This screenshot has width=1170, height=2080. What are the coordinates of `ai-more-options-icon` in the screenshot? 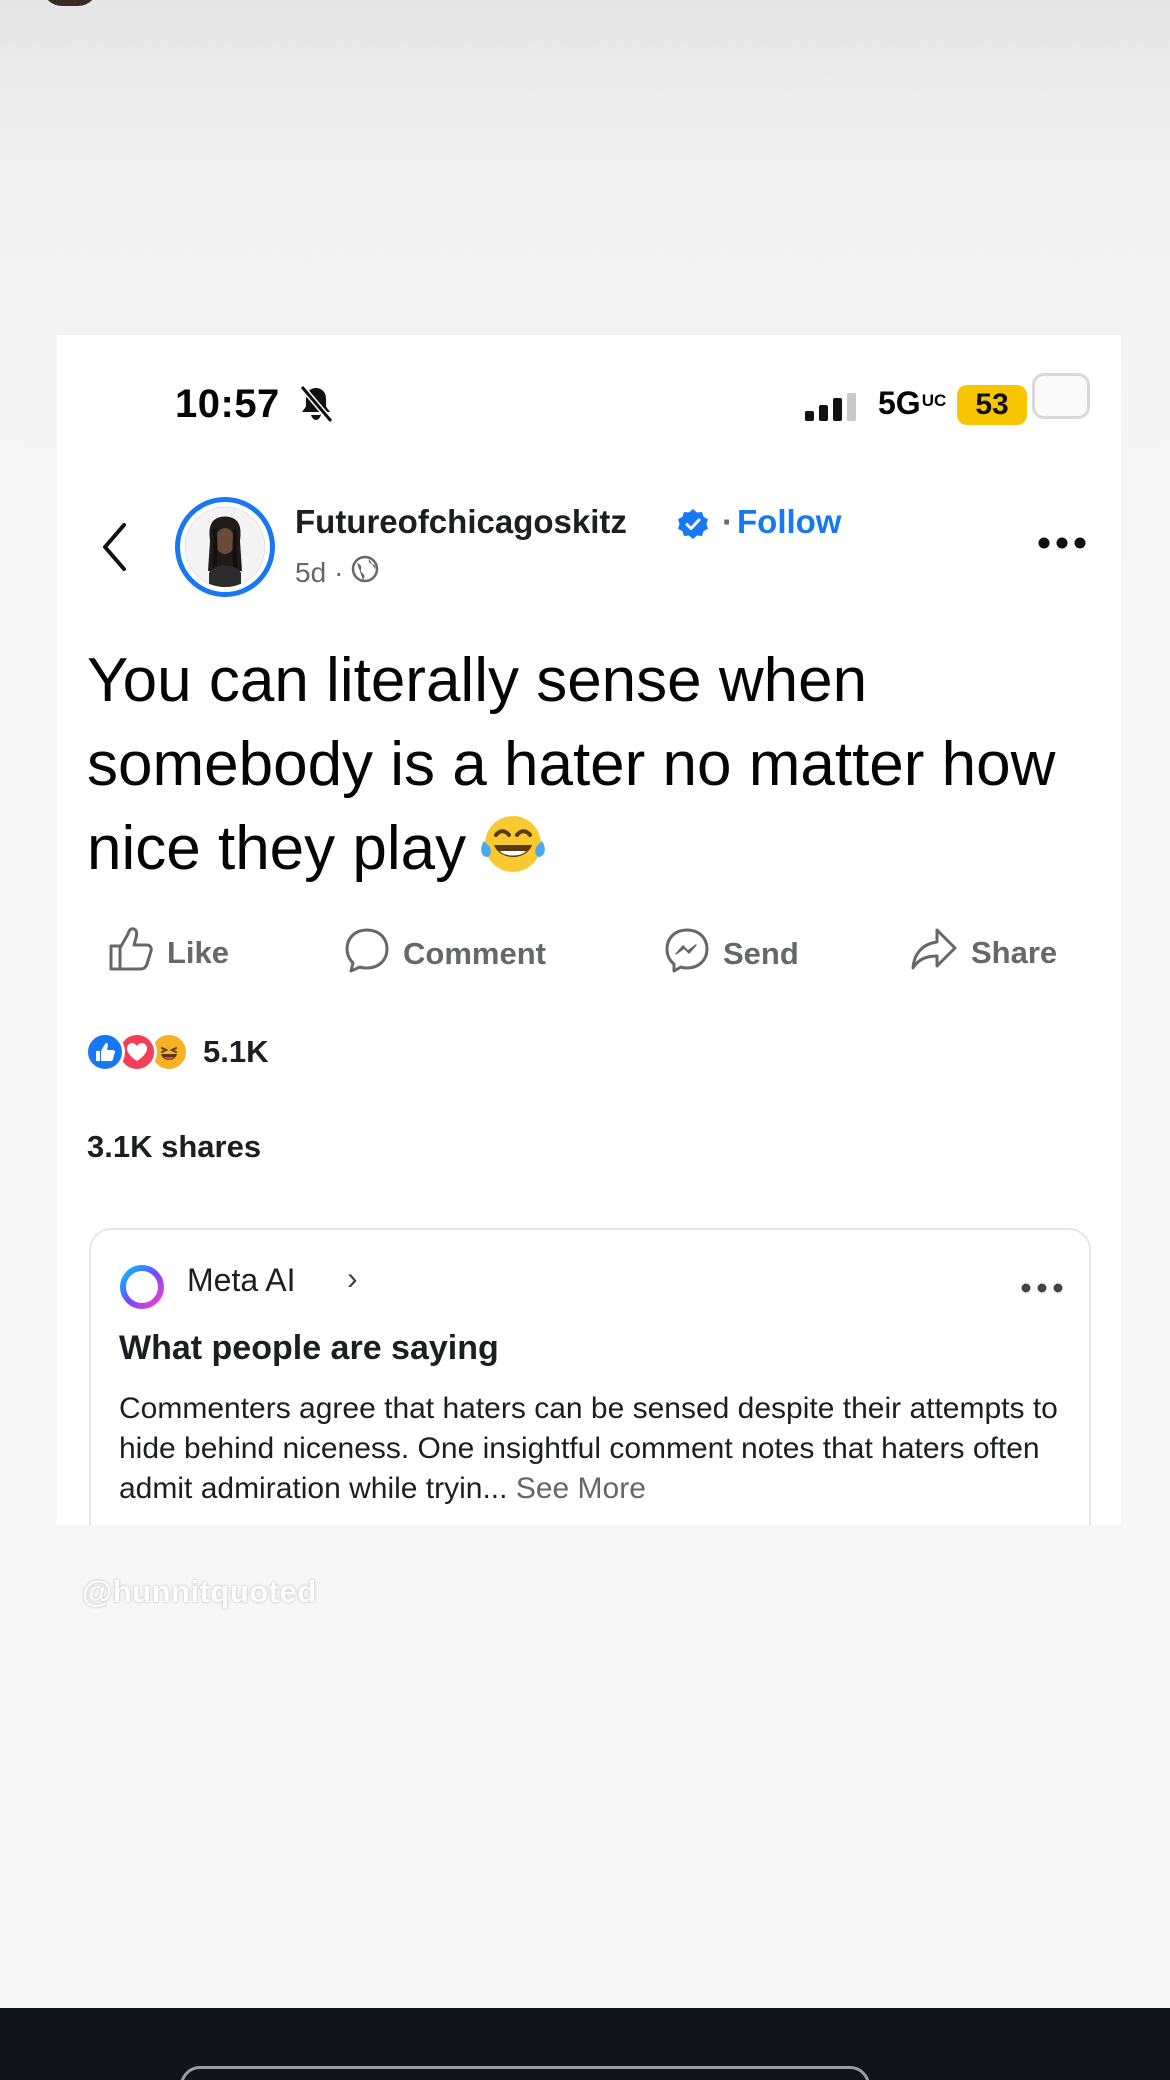 It's located at (1042, 1289).